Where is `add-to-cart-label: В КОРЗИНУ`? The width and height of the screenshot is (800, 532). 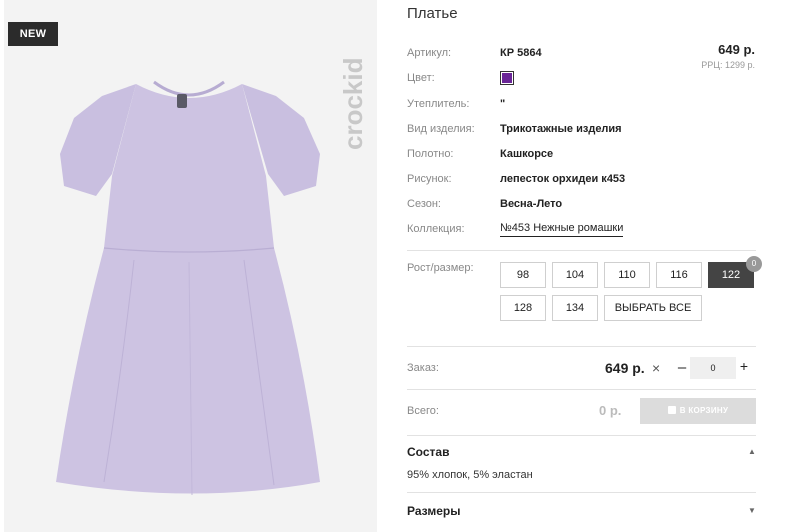
add-to-cart-label: В КОРЗИНУ is located at coordinates (704, 410).